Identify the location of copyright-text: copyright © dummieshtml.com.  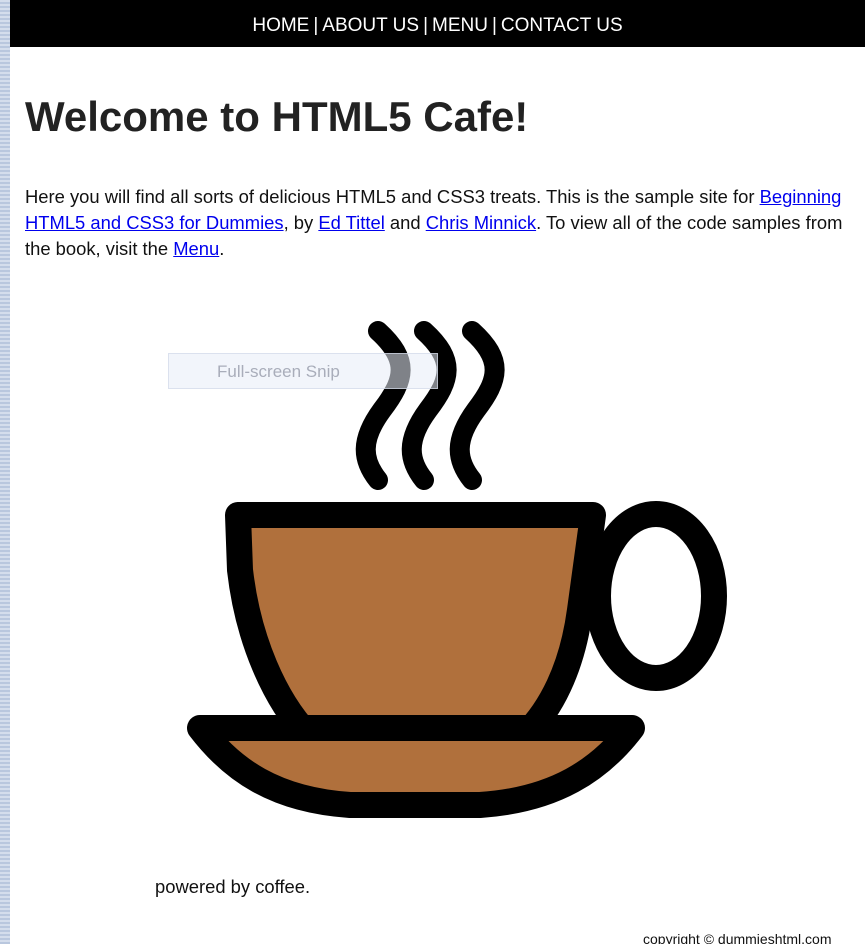
(737, 937).